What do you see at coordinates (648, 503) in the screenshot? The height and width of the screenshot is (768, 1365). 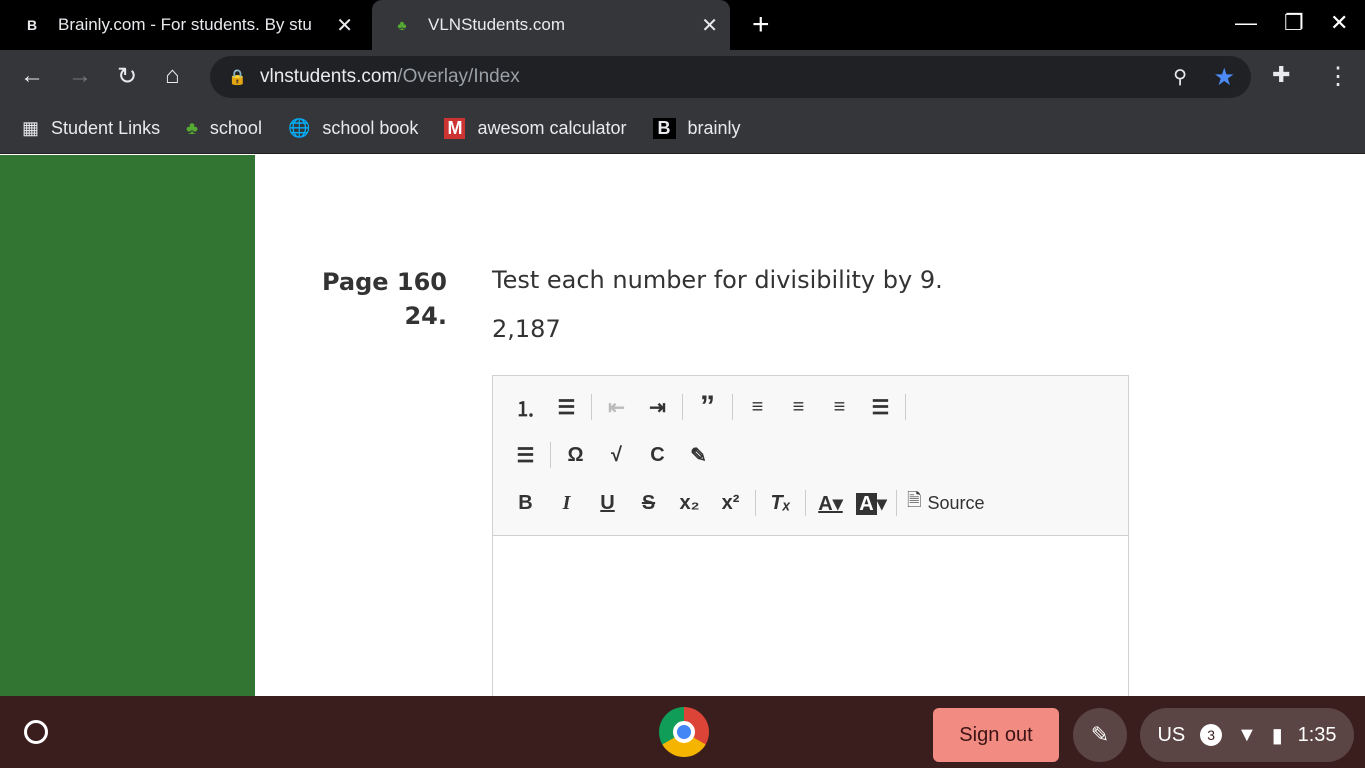 I see `strikethrough-icon: S` at bounding box center [648, 503].